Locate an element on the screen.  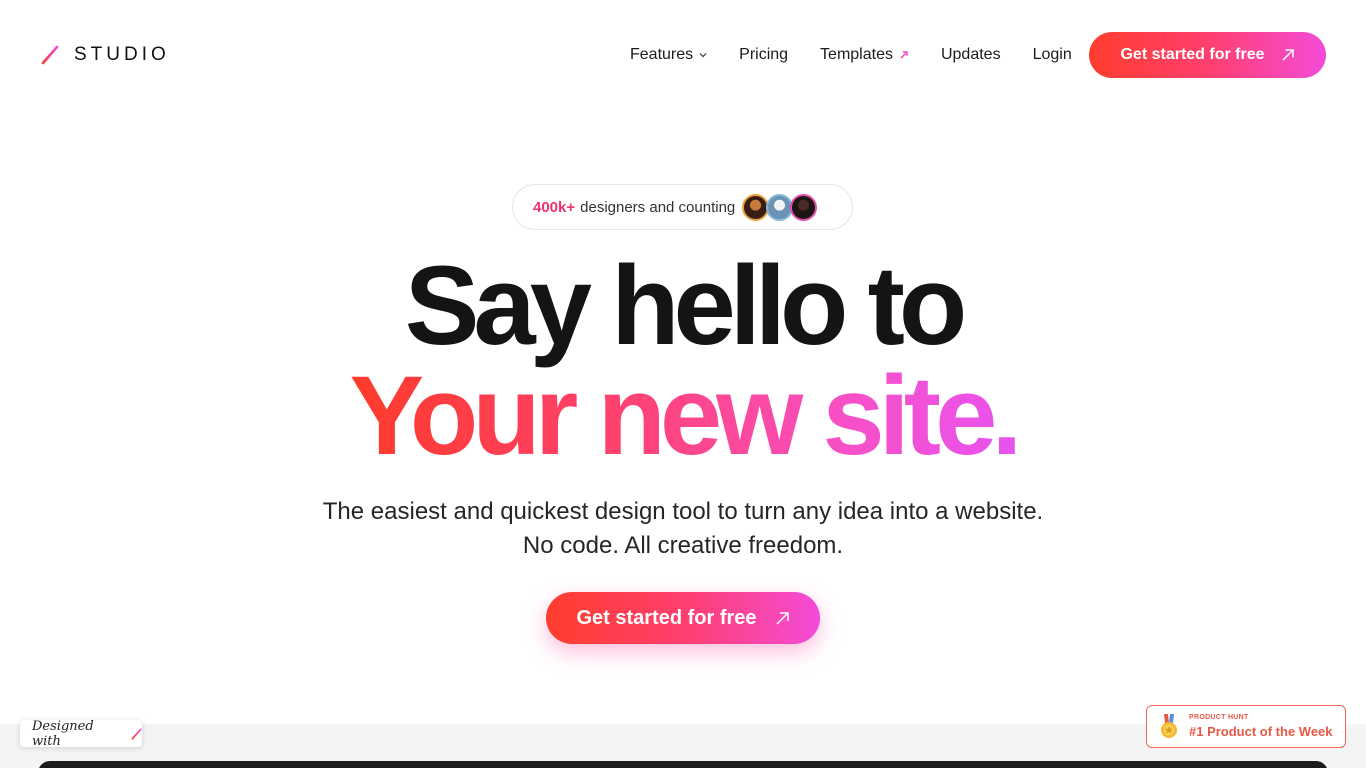
get-started-nav-button: Get started for free is located at coordinates (1207, 55).